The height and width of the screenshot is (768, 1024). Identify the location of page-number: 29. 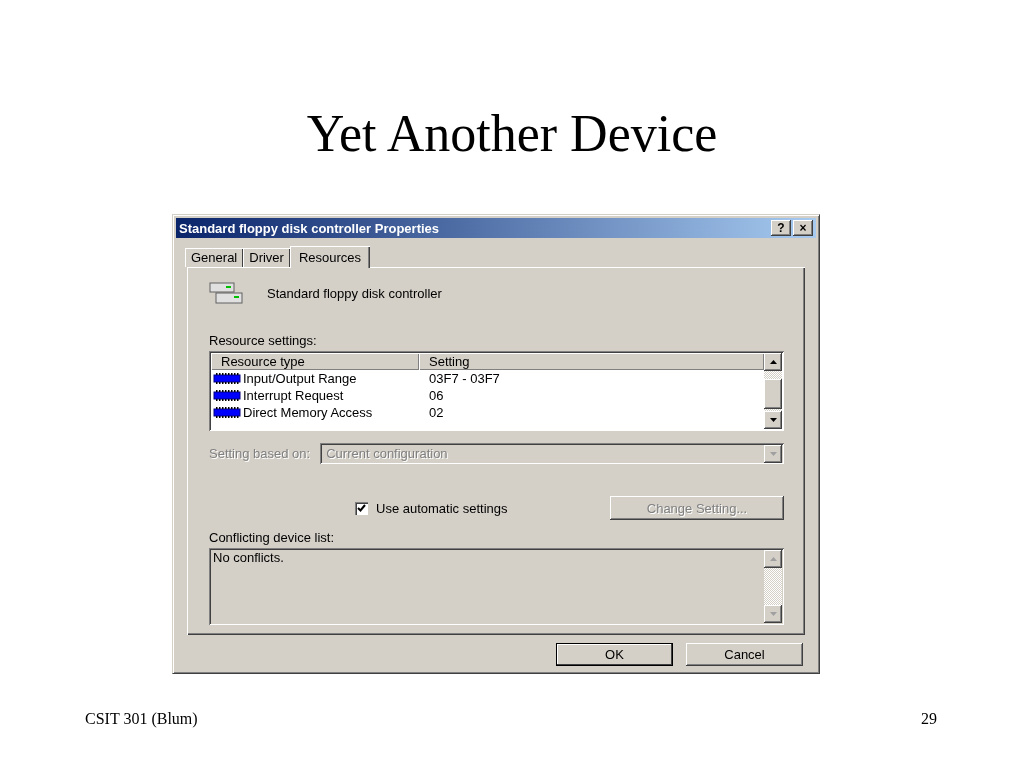
(929, 719).